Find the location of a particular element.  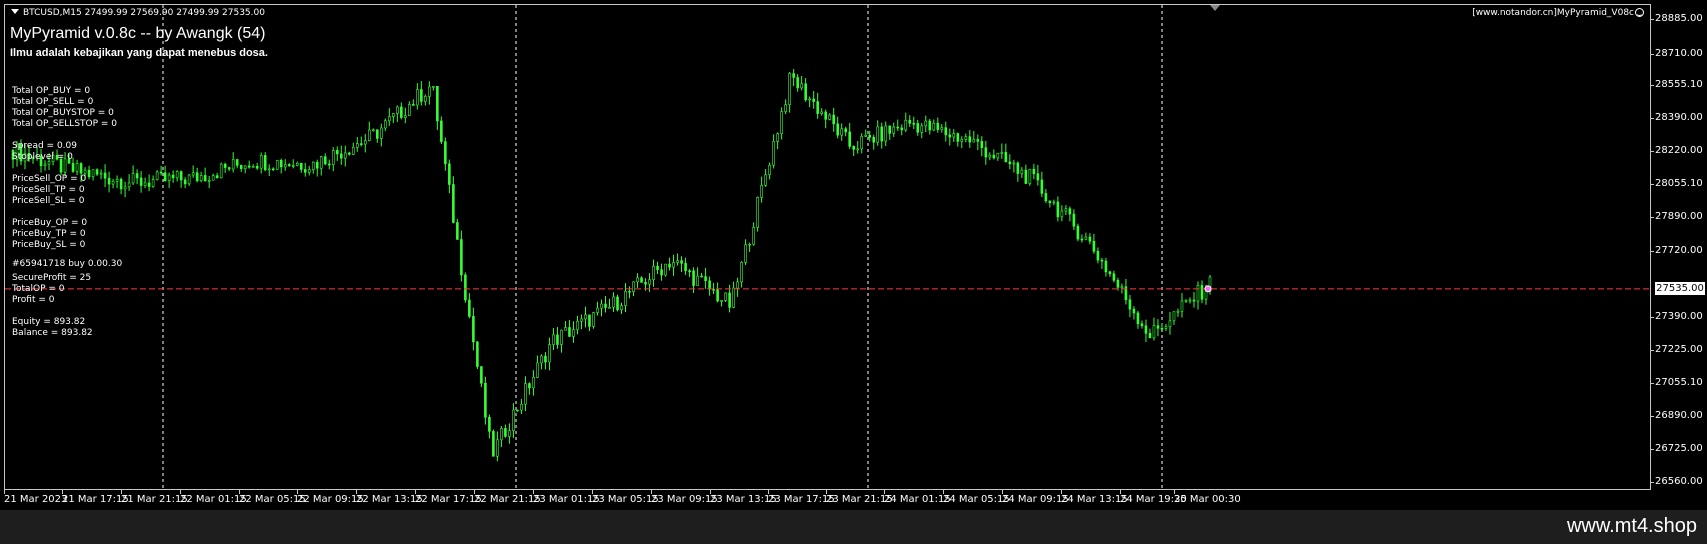

time-tick-label: 21 Mar 17:15 is located at coordinates (95, 499).